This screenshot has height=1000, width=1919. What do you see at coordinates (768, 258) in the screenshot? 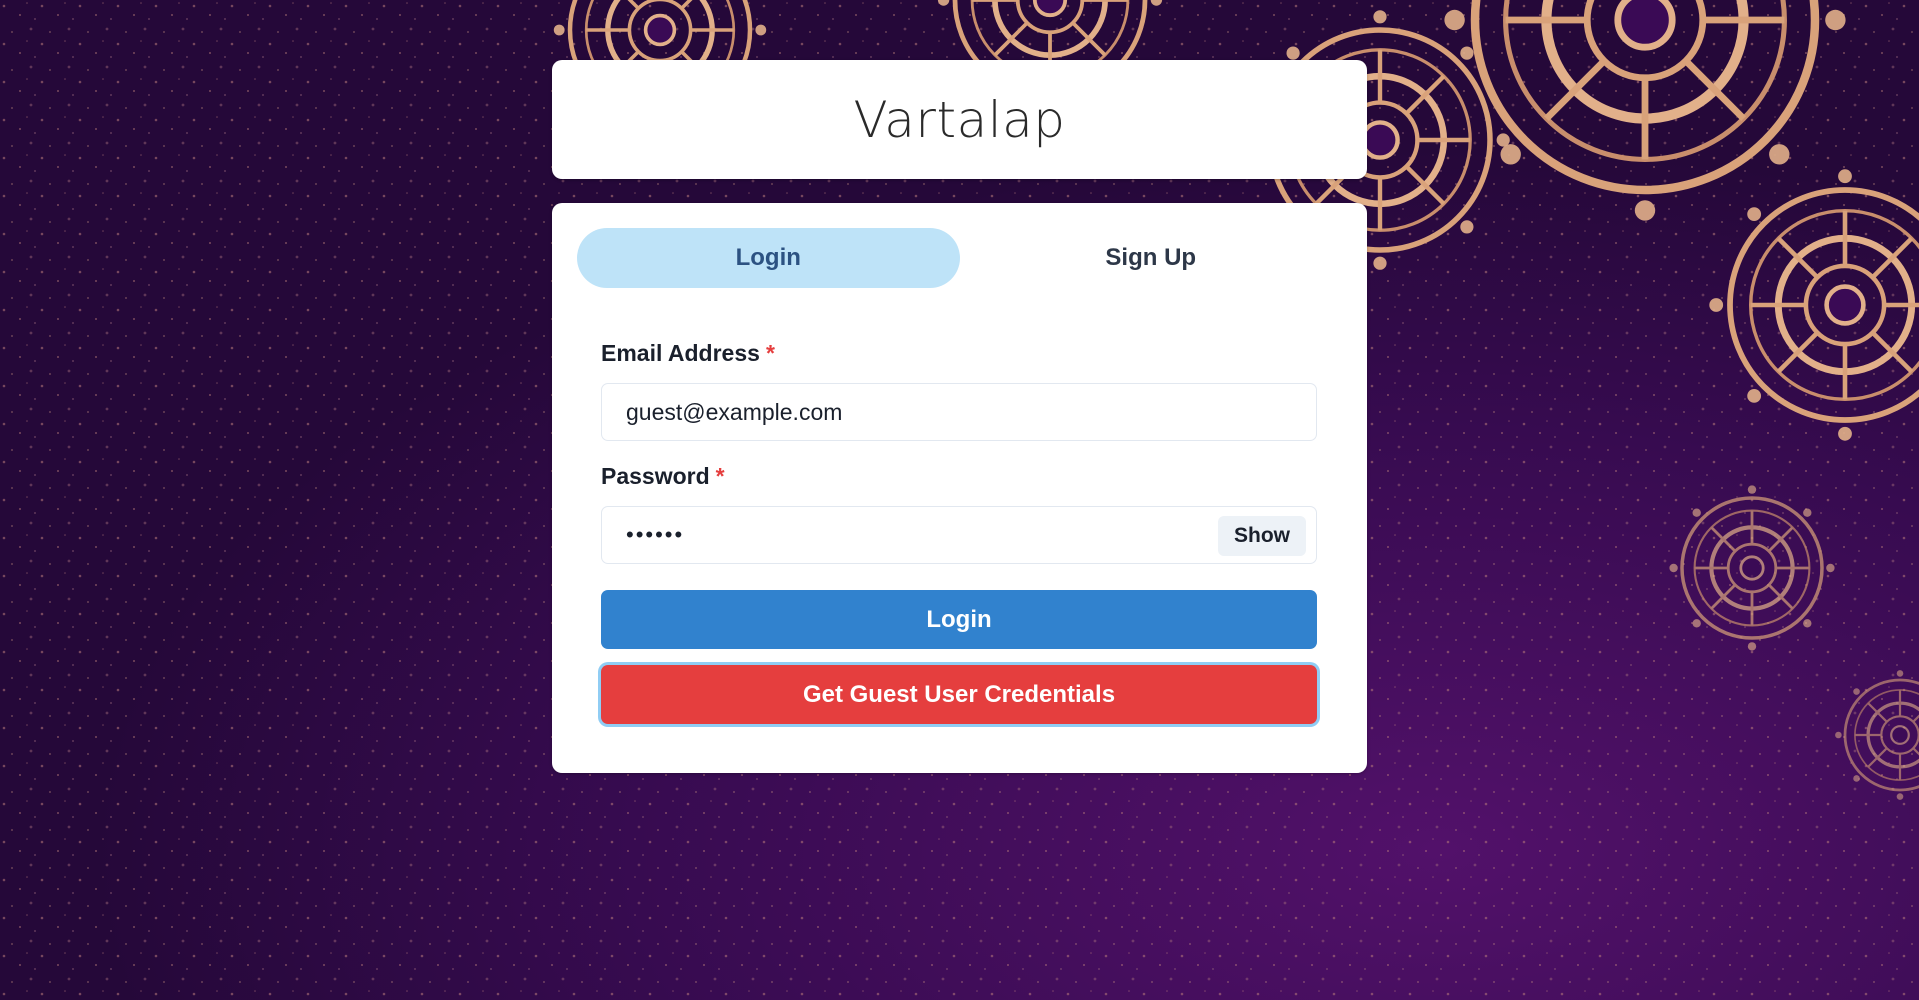
I see `tab-login: Login` at bounding box center [768, 258].